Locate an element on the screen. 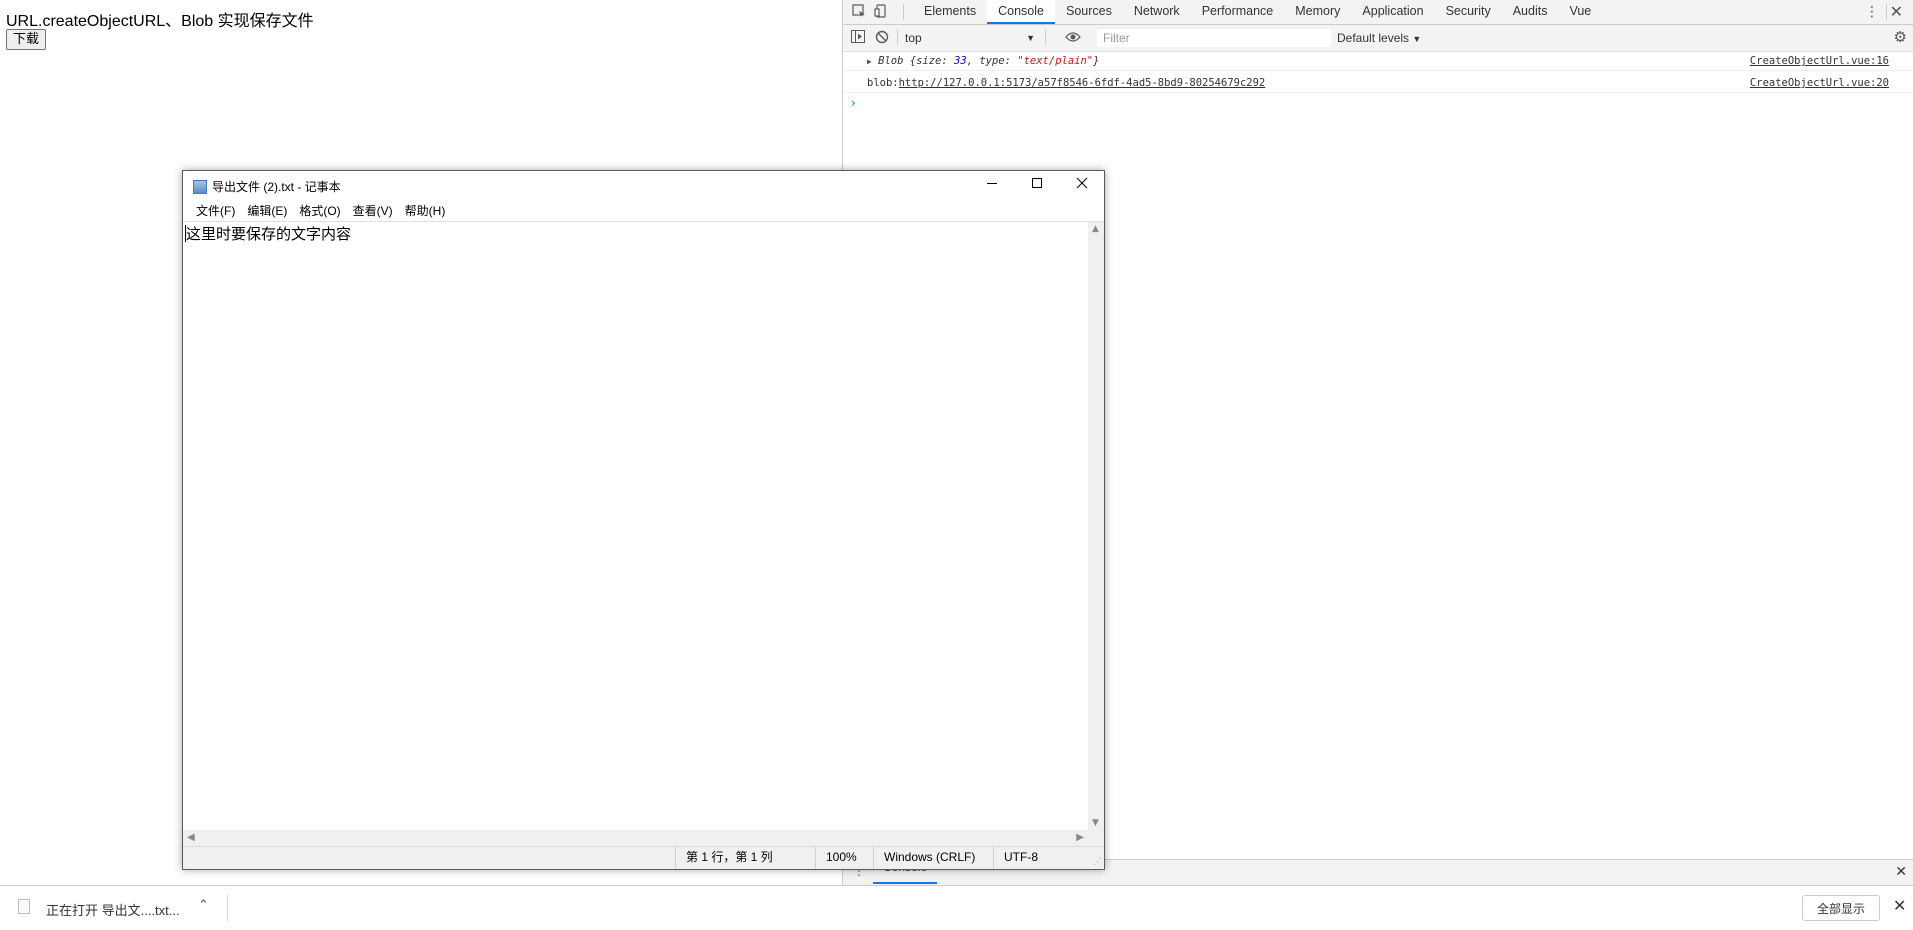  tab-sources: Sources is located at coordinates (1089, 12).